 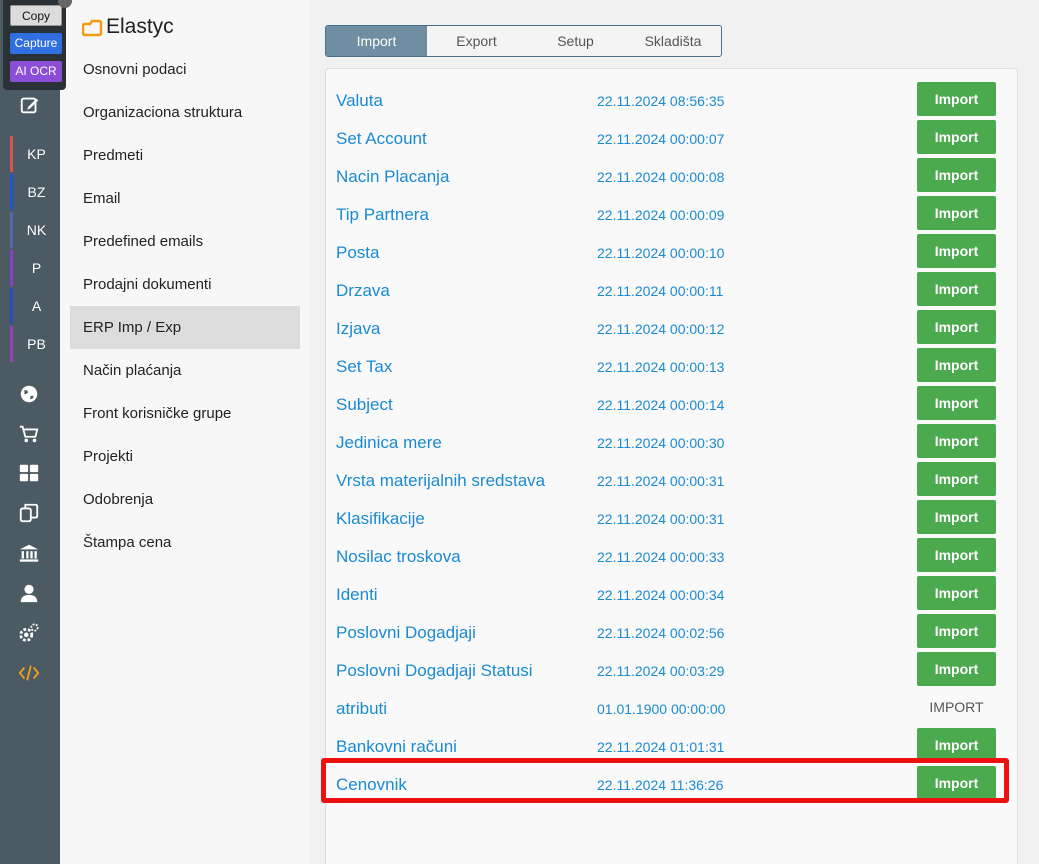 What do you see at coordinates (185, 241) in the screenshot?
I see `menu-item: Predefined emails` at bounding box center [185, 241].